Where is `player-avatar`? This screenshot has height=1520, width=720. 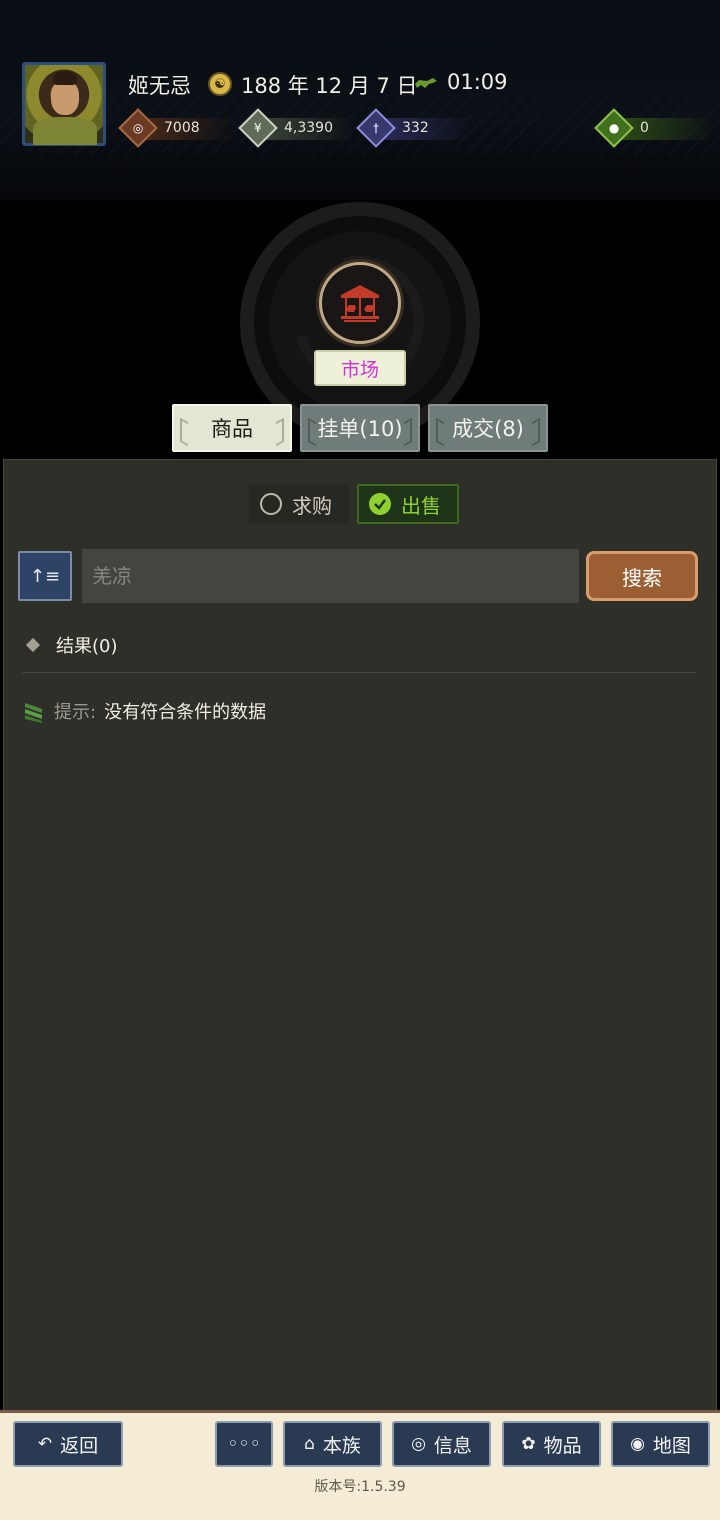 player-avatar is located at coordinates (64, 104).